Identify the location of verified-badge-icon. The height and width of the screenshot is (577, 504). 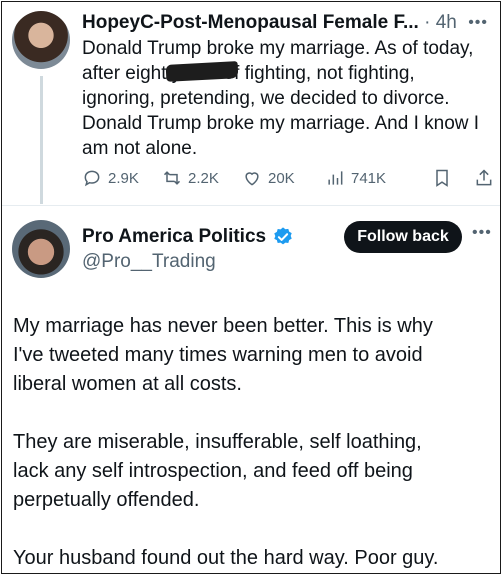
(283, 236).